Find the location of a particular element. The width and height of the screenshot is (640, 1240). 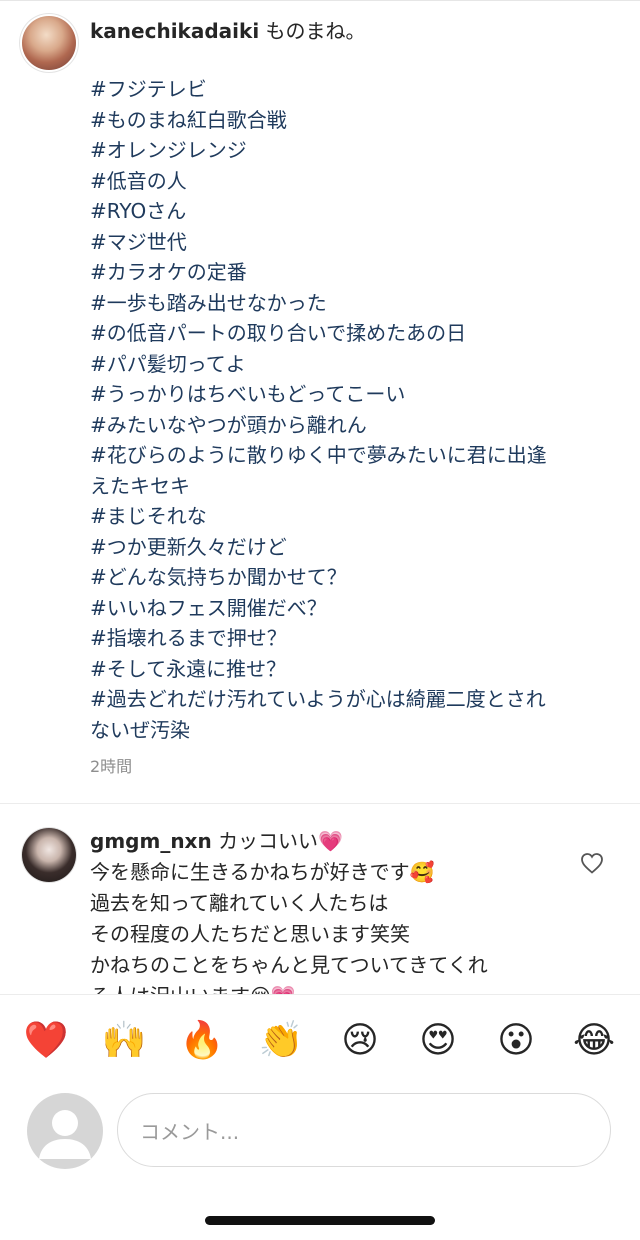

hashtag-item: #の低音パートの取り合いで揉めたあの日 is located at coordinates (355, 333).